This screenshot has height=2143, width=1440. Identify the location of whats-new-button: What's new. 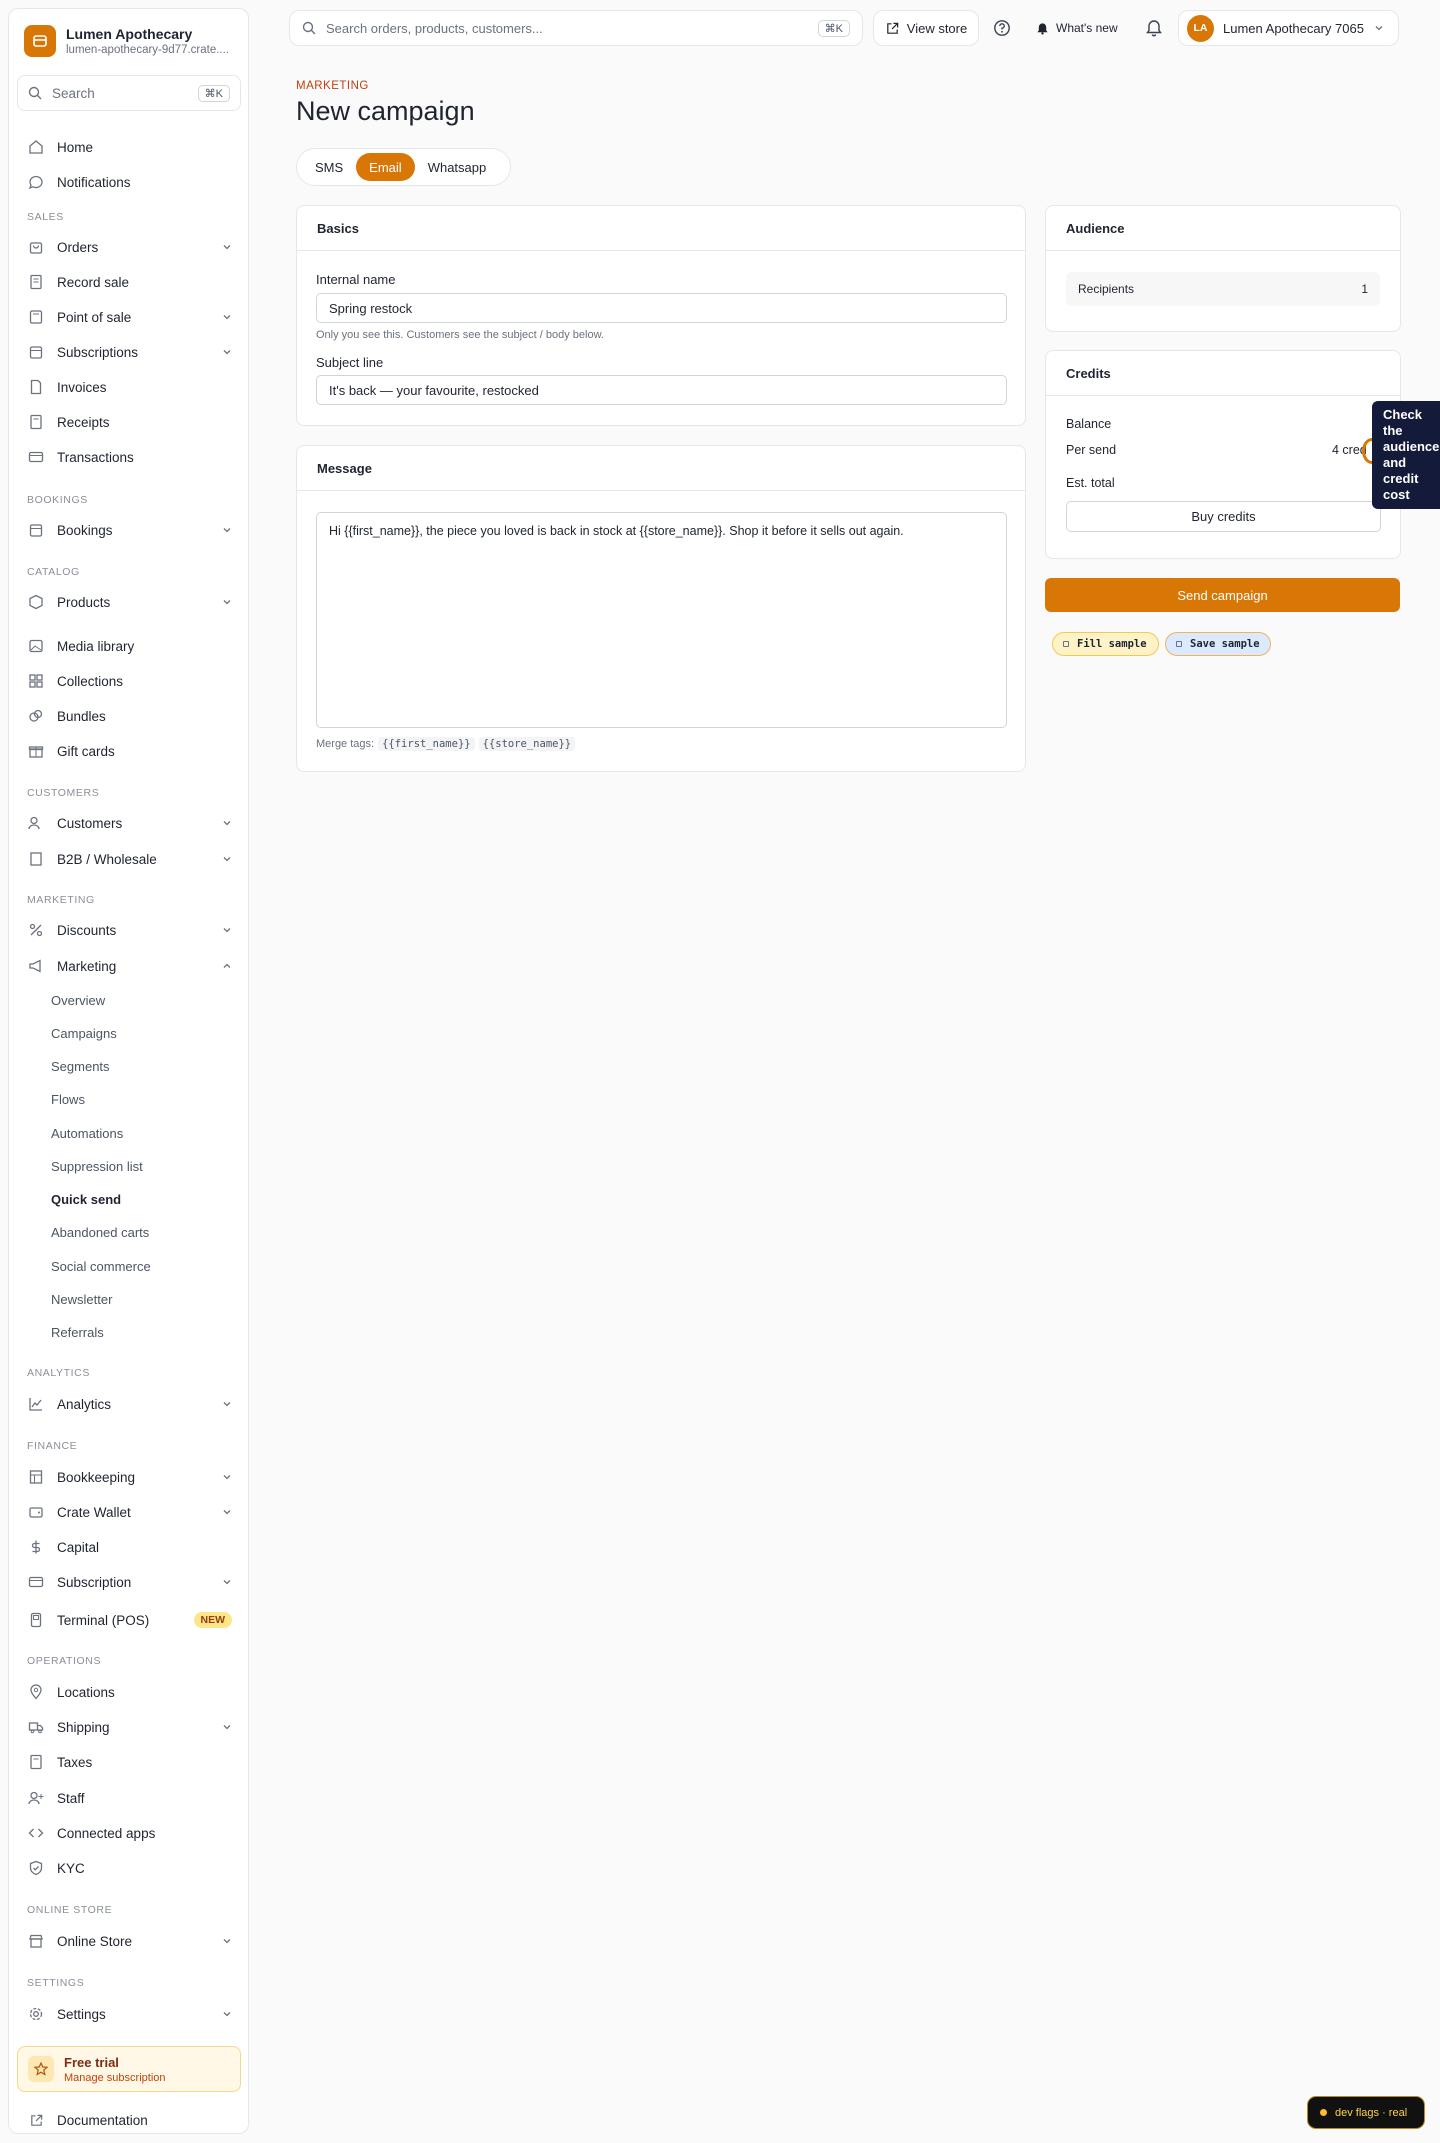
(1077, 28).